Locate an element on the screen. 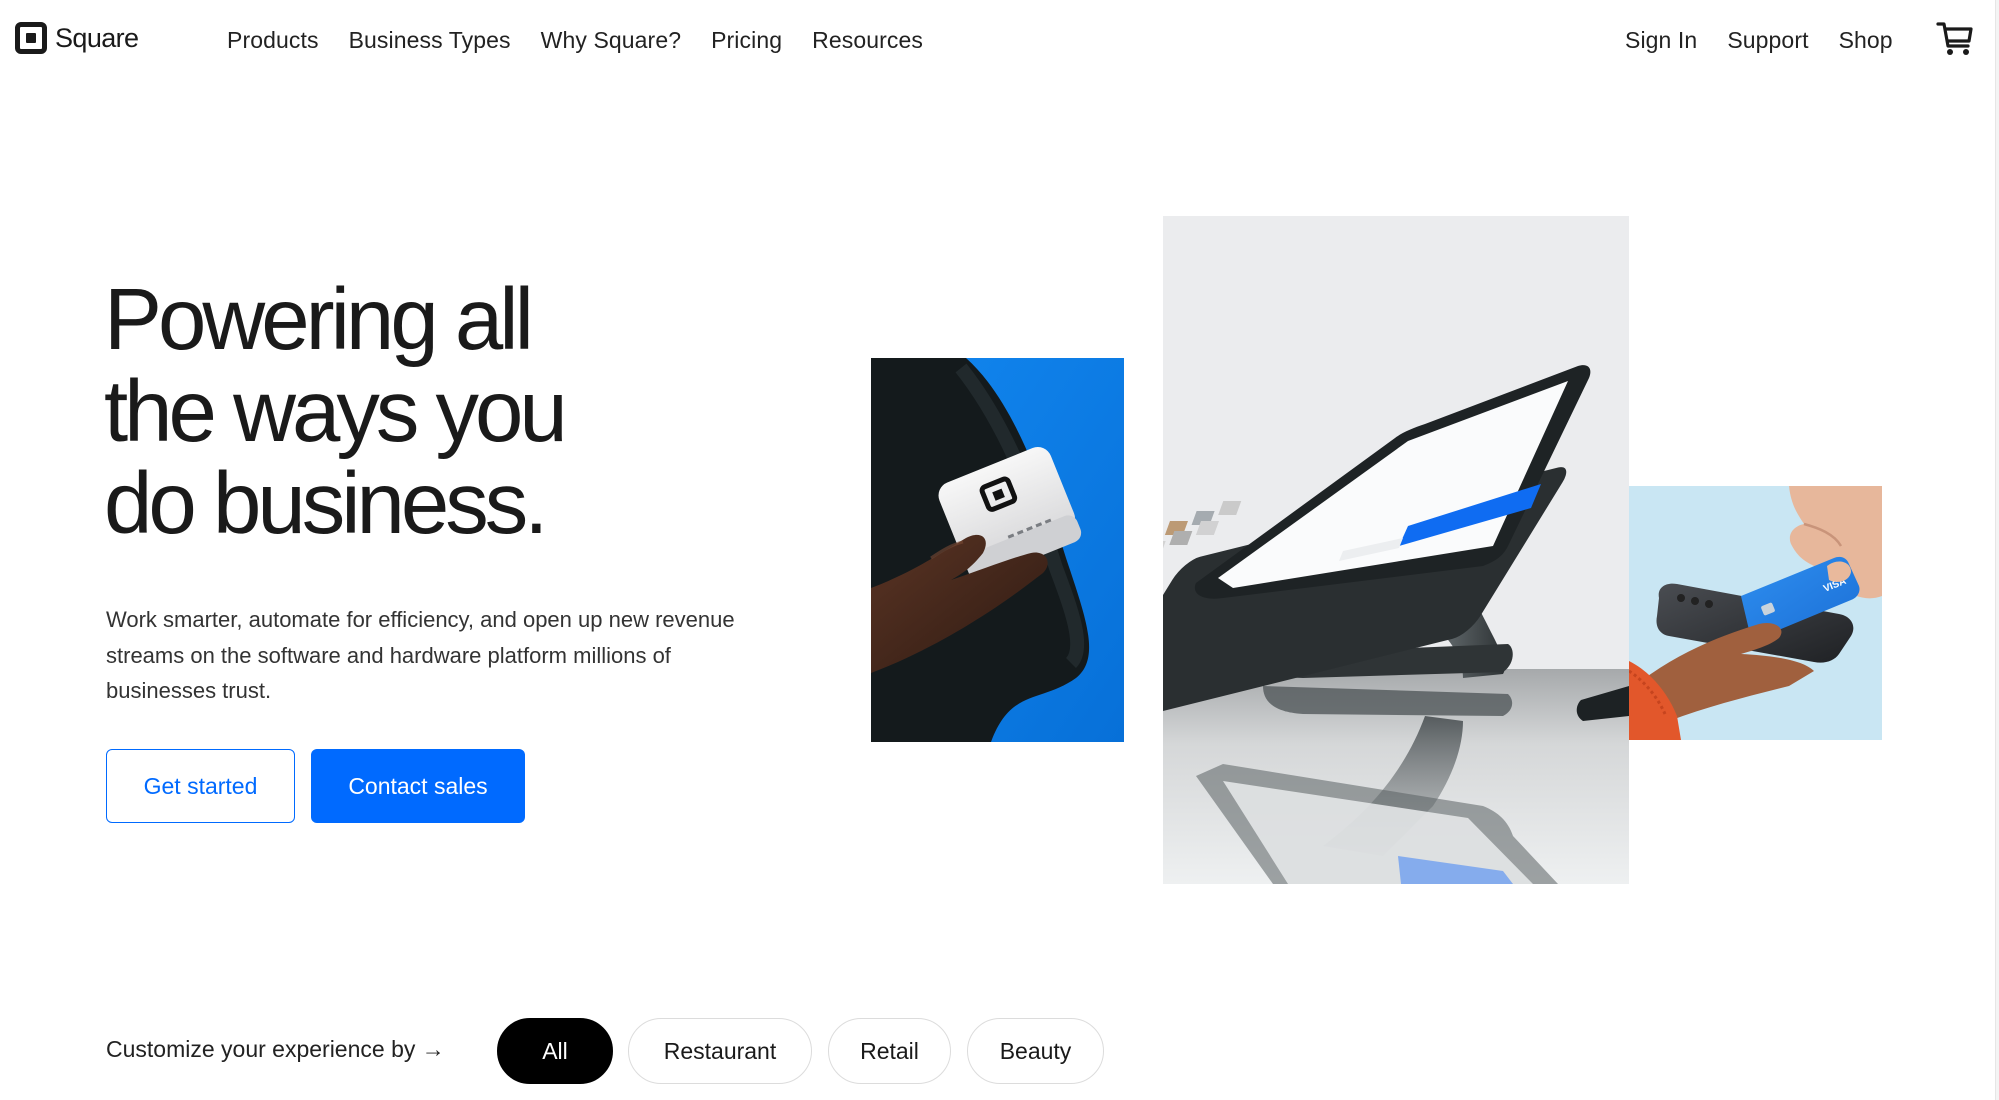  tap-to-pay-phone-image: VISA is located at coordinates (1755, 613).